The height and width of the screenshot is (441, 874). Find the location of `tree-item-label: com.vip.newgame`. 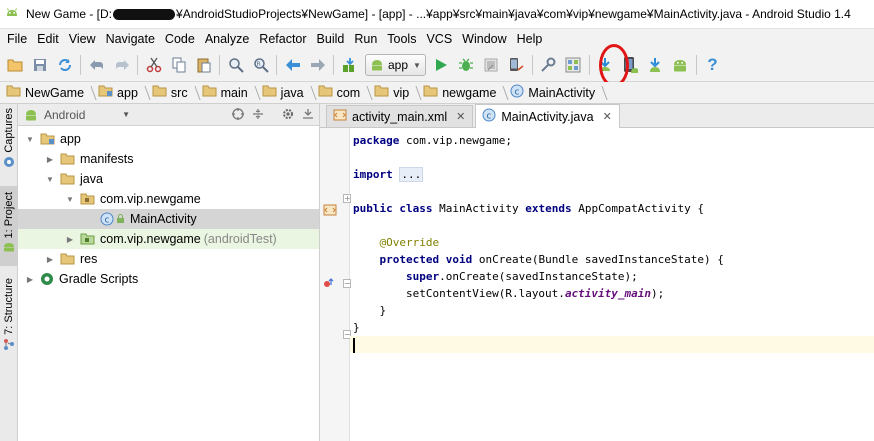

tree-item-label: com.vip.newgame is located at coordinates (150, 239).